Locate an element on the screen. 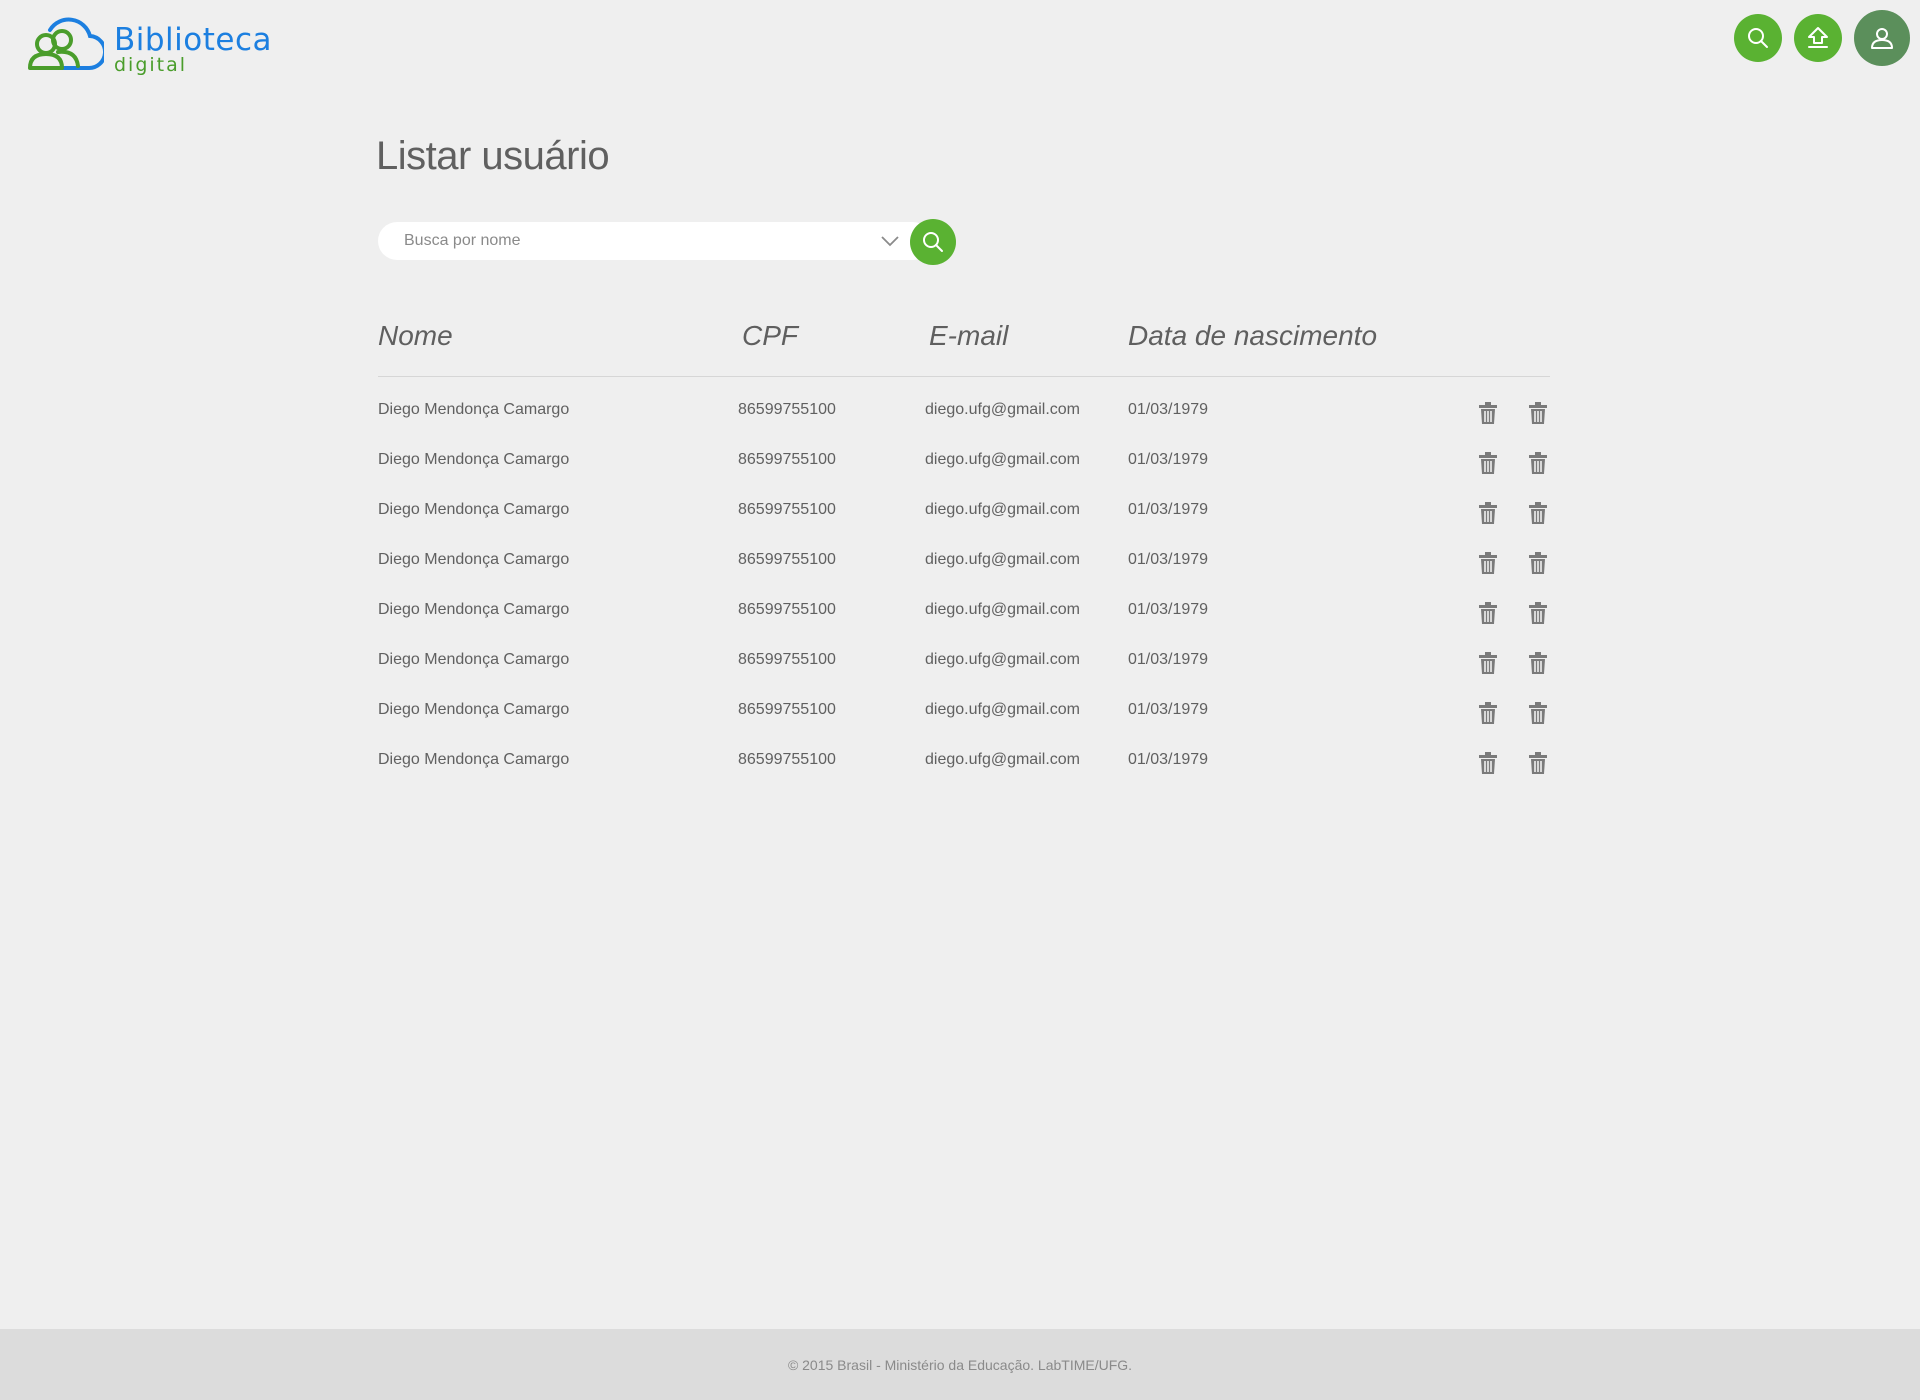 This screenshot has height=1400, width=1920. search-input is located at coordinates (655, 241).